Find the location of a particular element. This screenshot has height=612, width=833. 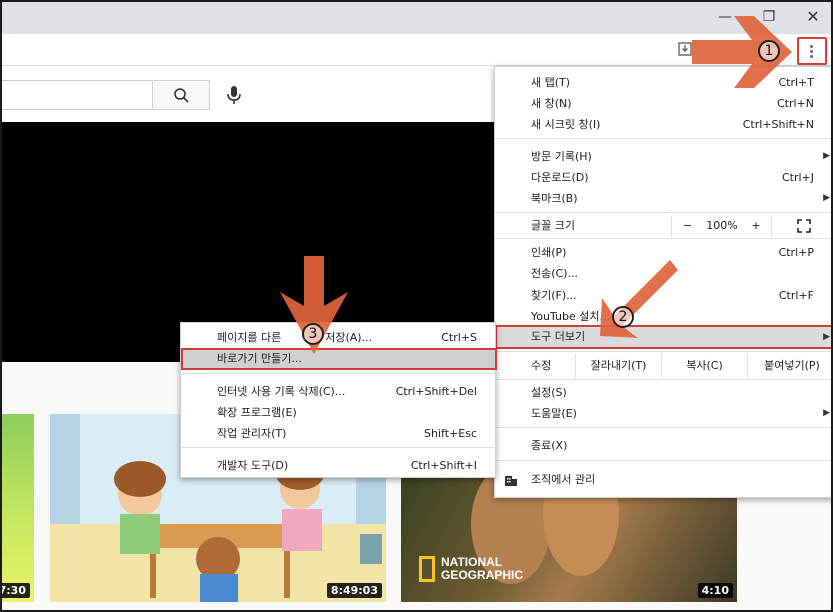

step-1-marker: 1 is located at coordinates (769, 51).